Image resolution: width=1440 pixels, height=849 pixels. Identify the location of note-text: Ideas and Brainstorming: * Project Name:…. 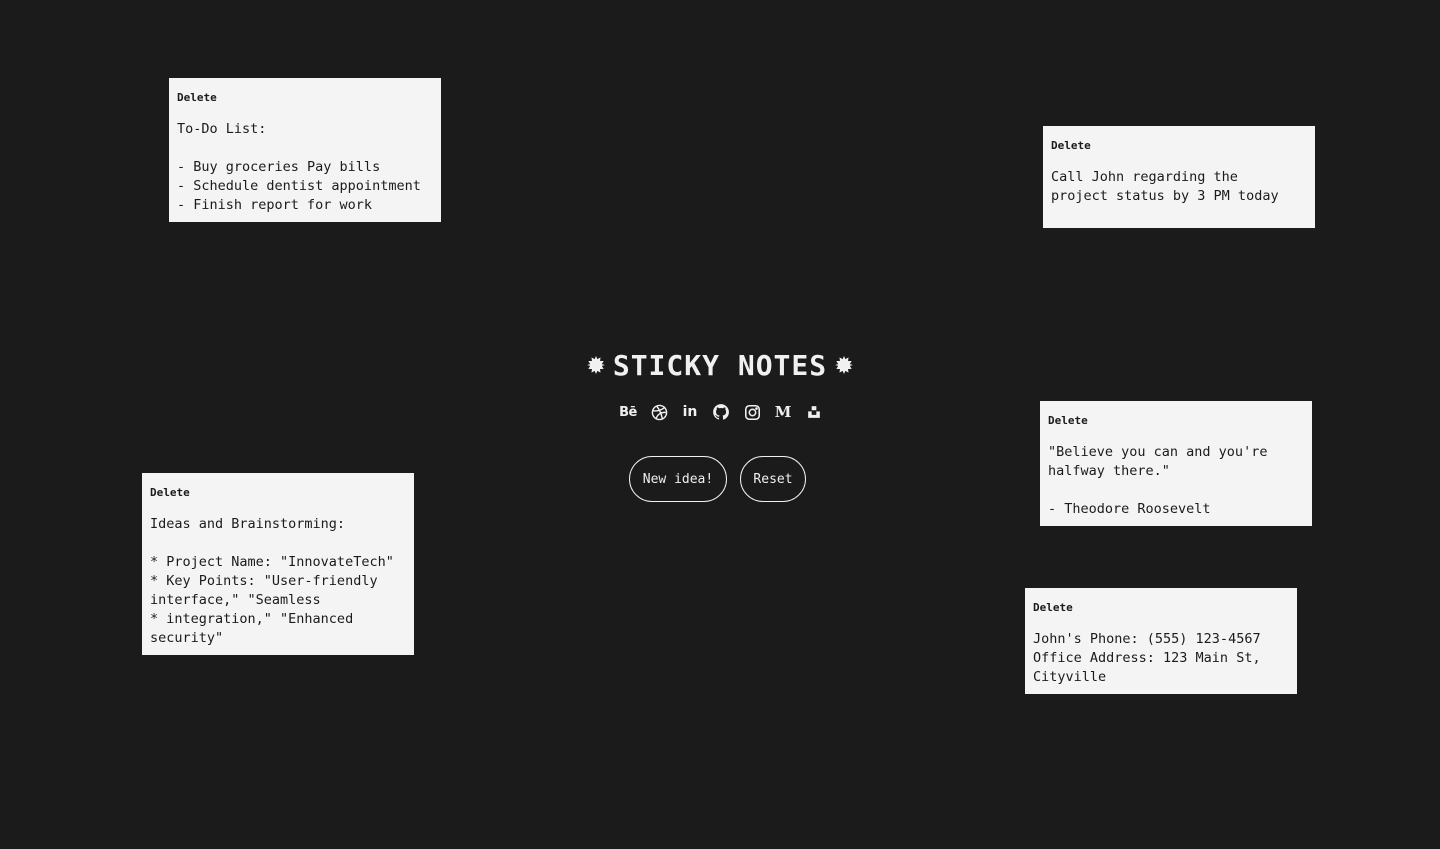
(278, 581).